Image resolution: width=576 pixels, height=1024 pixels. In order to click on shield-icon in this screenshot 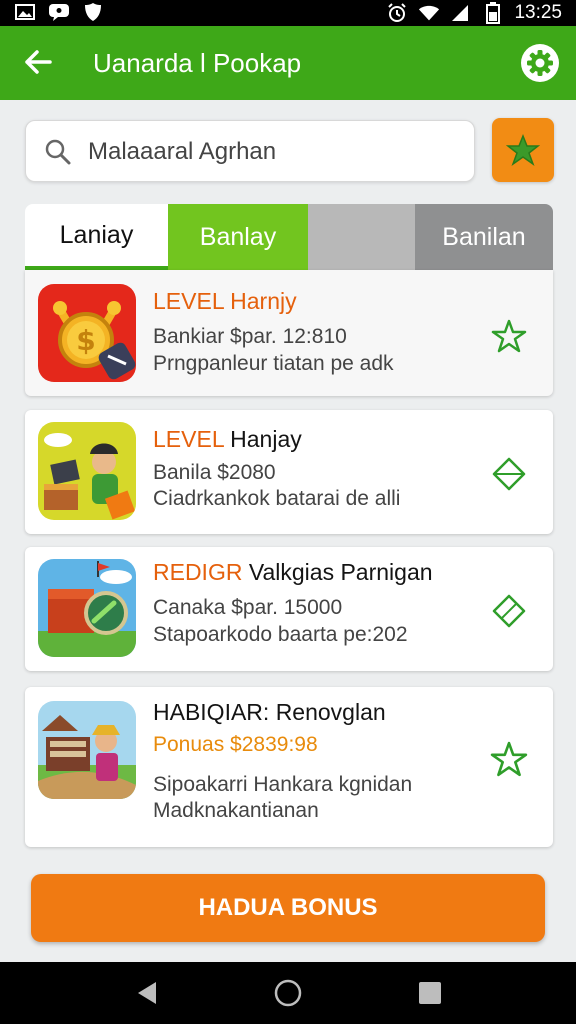, I will do `click(93, 12)`.